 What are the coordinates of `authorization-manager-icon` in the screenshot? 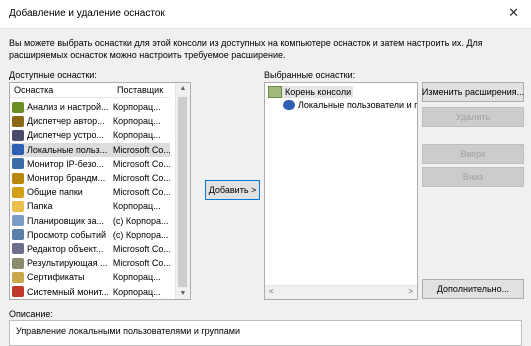 It's located at (18, 121).